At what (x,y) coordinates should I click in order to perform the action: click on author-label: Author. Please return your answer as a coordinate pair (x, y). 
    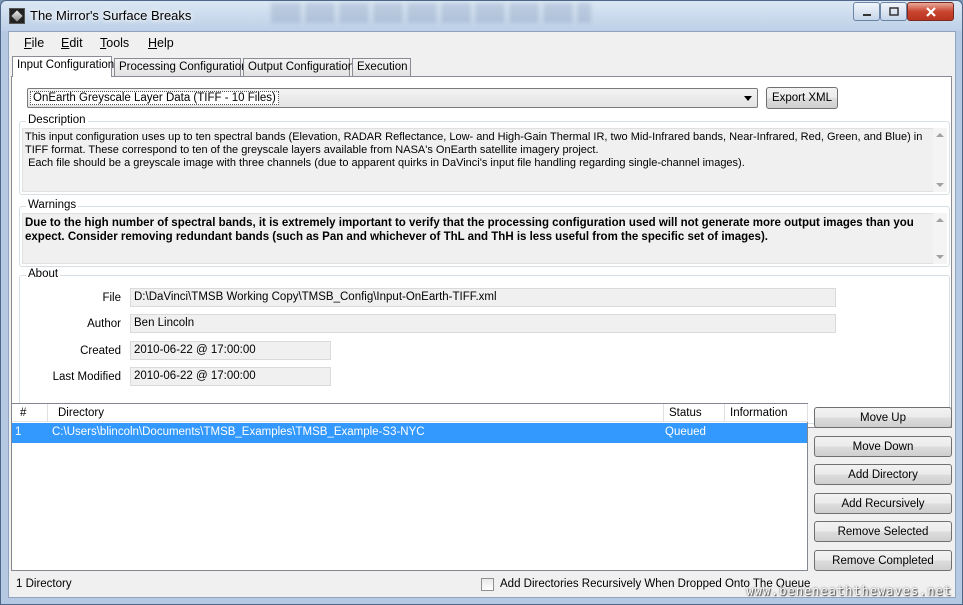
    Looking at the image, I should click on (104, 324).